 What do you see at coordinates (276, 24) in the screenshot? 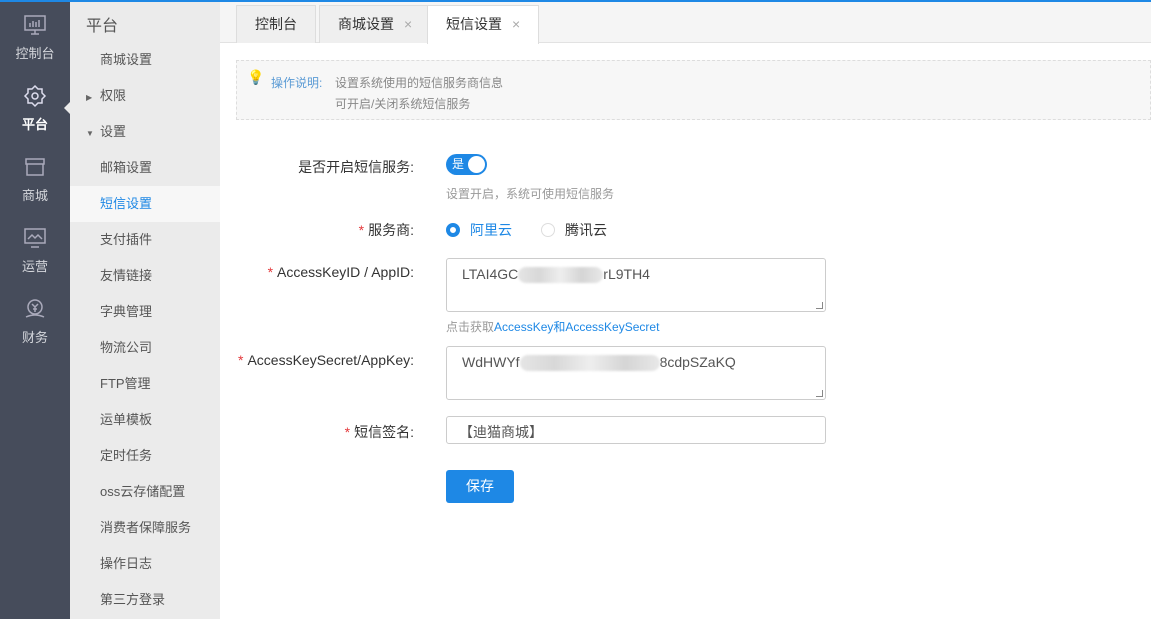
I see `tab-dashboard: 控制台` at bounding box center [276, 24].